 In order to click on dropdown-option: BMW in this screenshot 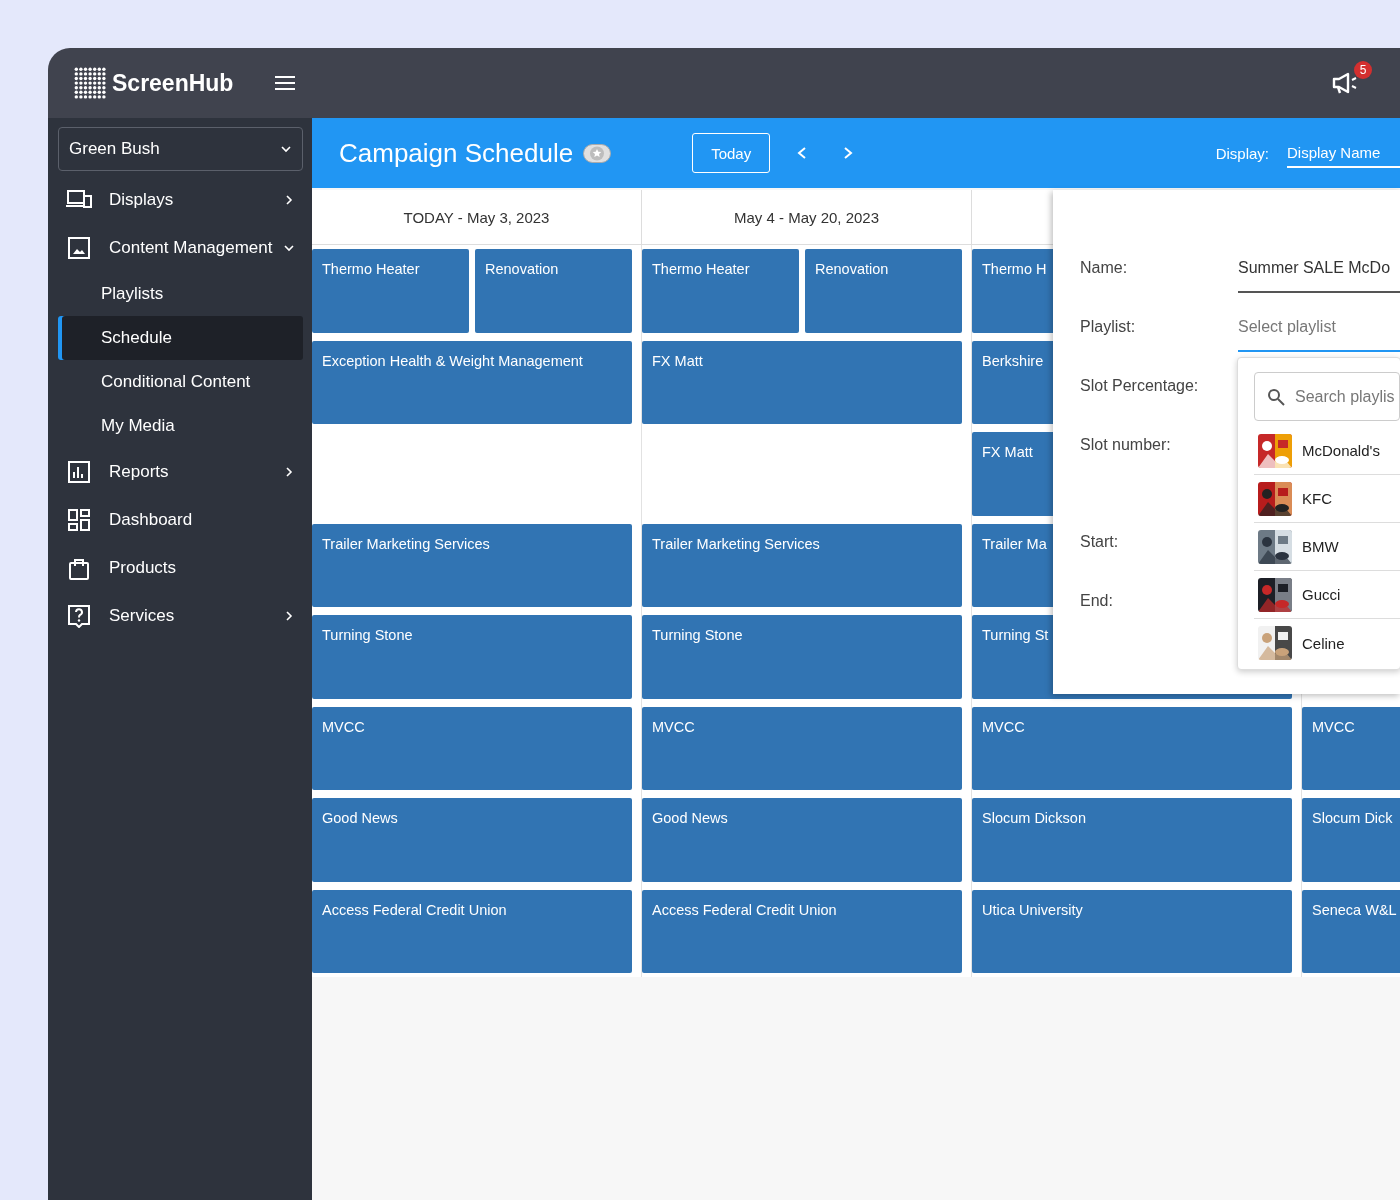, I will do `click(1327, 547)`.